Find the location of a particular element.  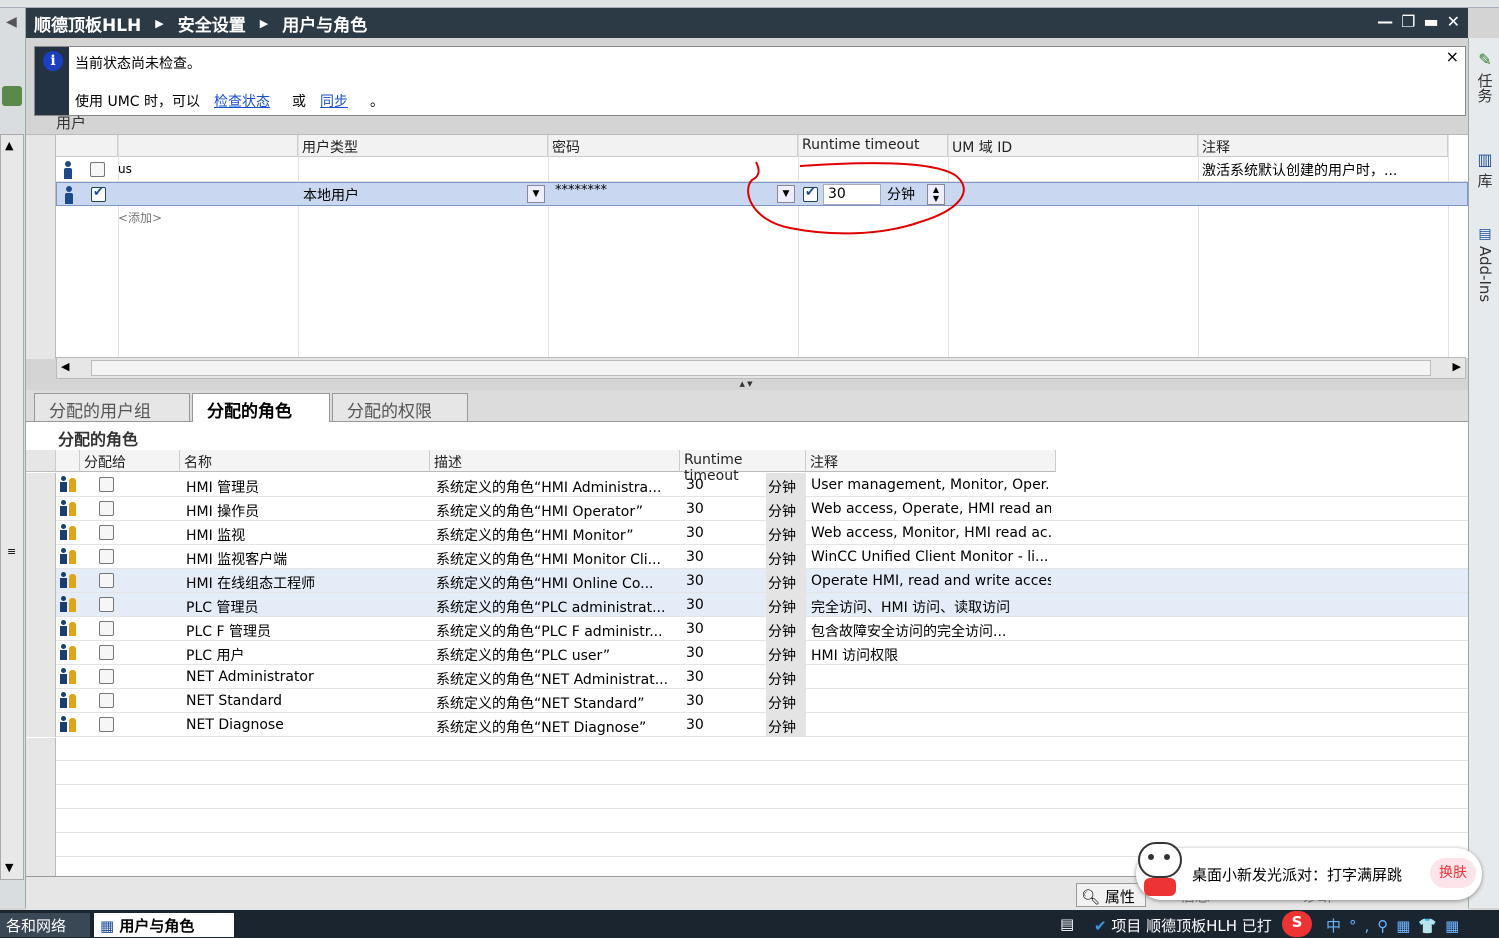

user-type-dropdown-icon: ▼ is located at coordinates (536, 194).